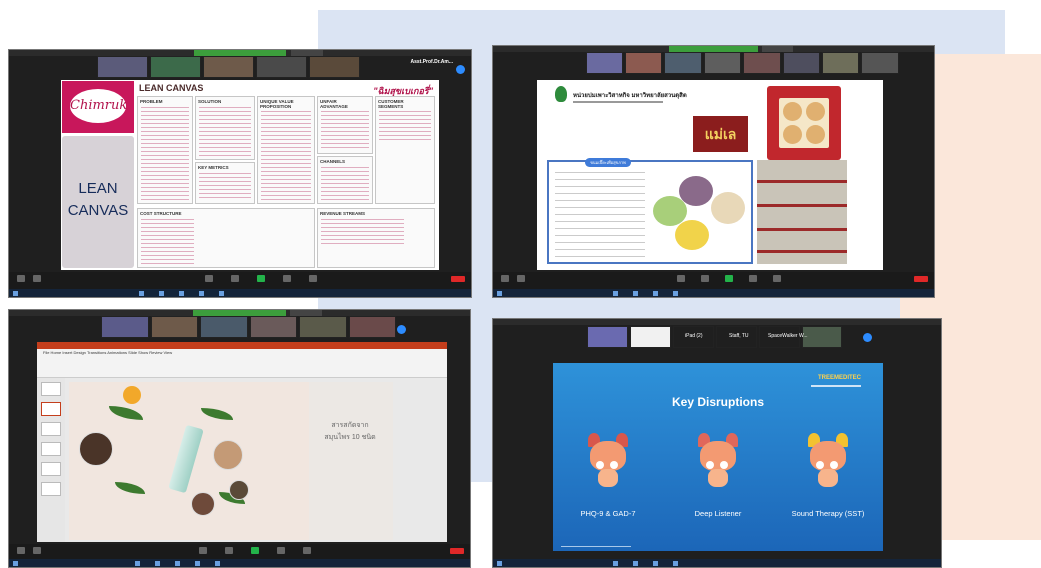  What do you see at coordinates (203, 504) in the screenshot?
I see `herb-bowl` at bounding box center [203, 504].